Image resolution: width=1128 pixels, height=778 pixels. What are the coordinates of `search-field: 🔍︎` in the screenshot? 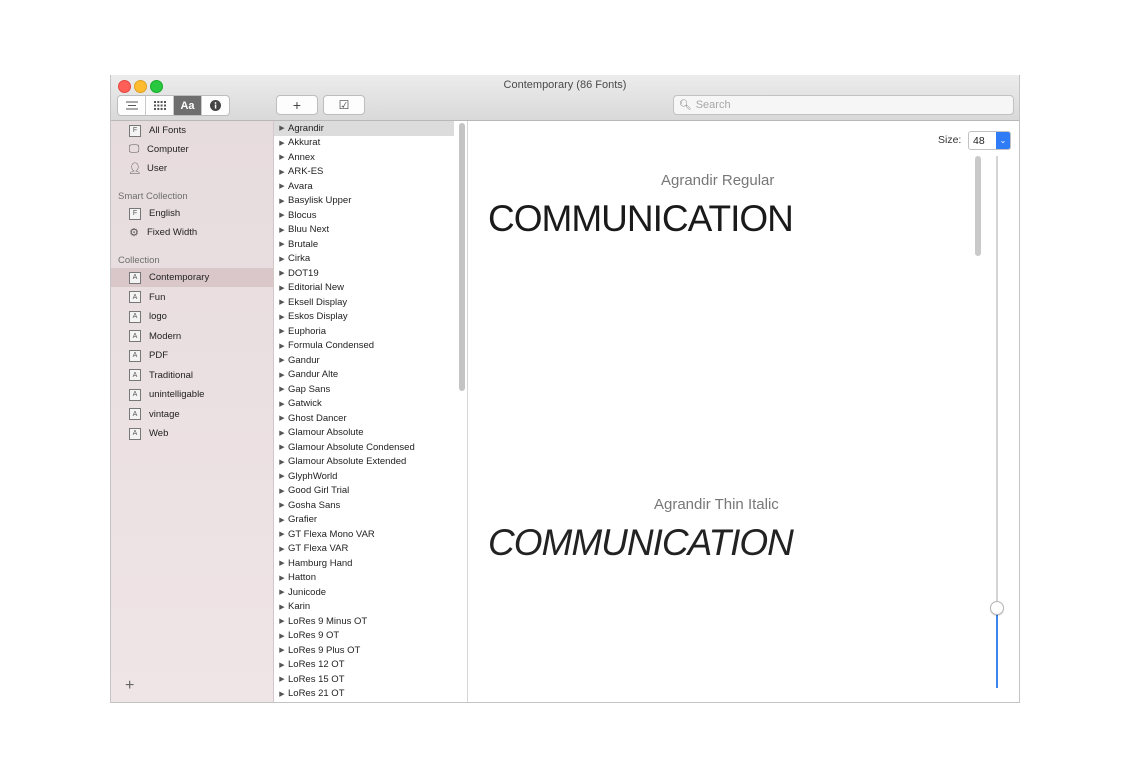 It's located at (843, 105).